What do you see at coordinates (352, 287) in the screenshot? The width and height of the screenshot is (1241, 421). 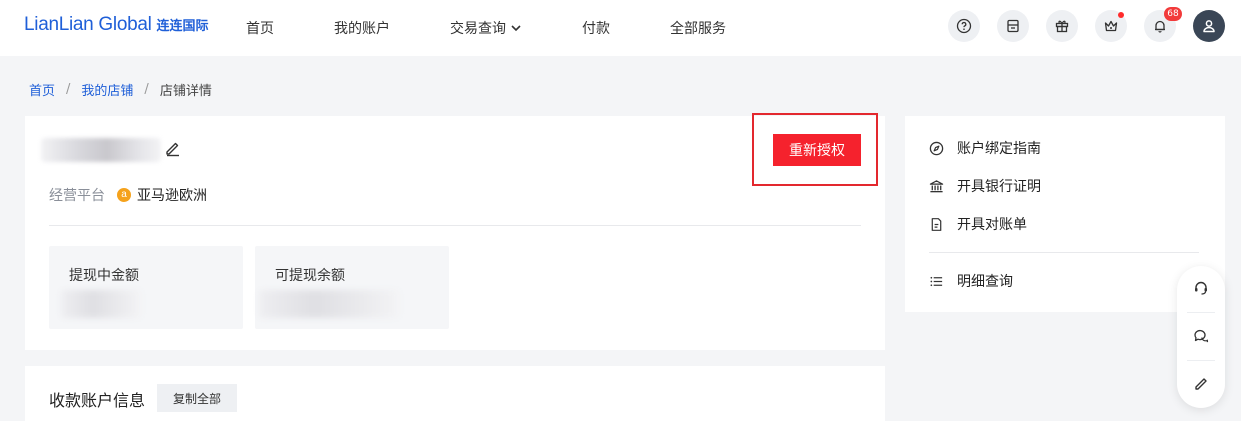 I see `available-balance-box: 可提现余额` at bounding box center [352, 287].